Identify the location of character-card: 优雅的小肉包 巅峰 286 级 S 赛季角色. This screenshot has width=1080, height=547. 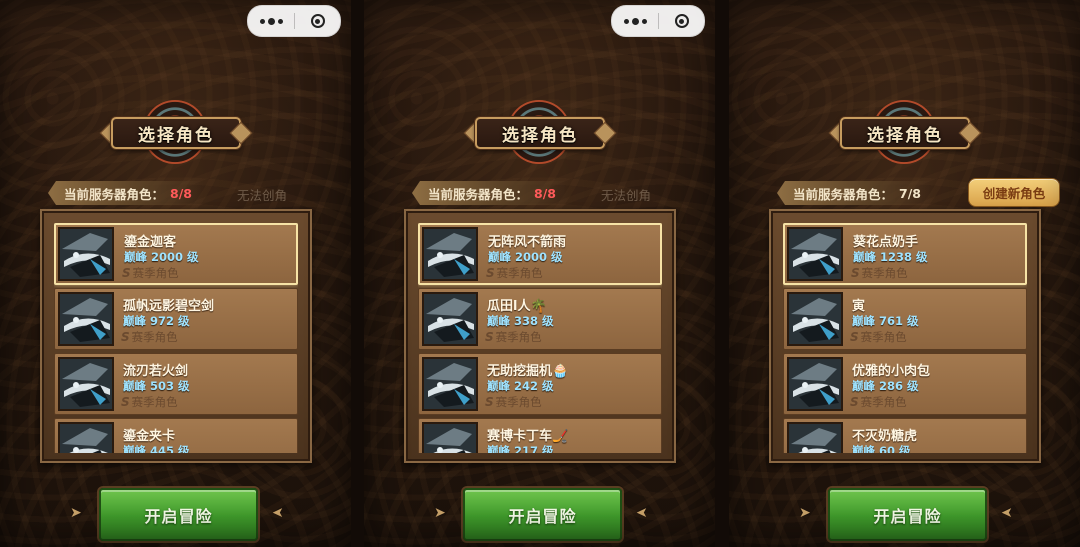
(905, 384).